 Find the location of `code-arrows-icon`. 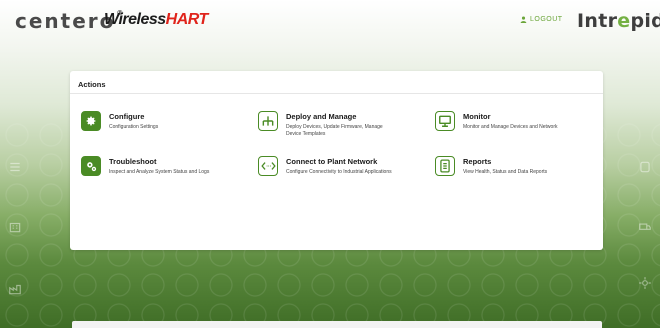

code-arrows-icon is located at coordinates (268, 166).